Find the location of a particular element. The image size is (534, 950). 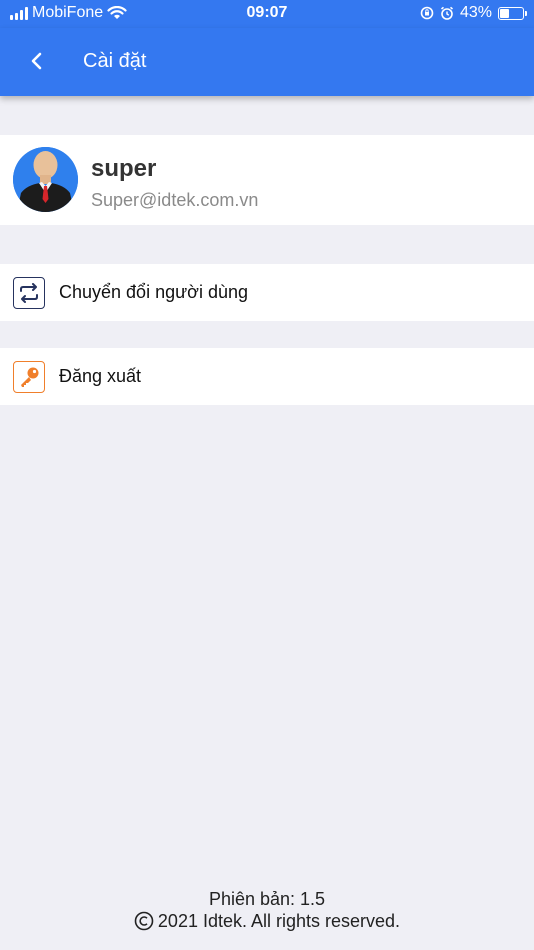

switch-user-button: Chuyển đổi người dùng is located at coordinates (267, 292).